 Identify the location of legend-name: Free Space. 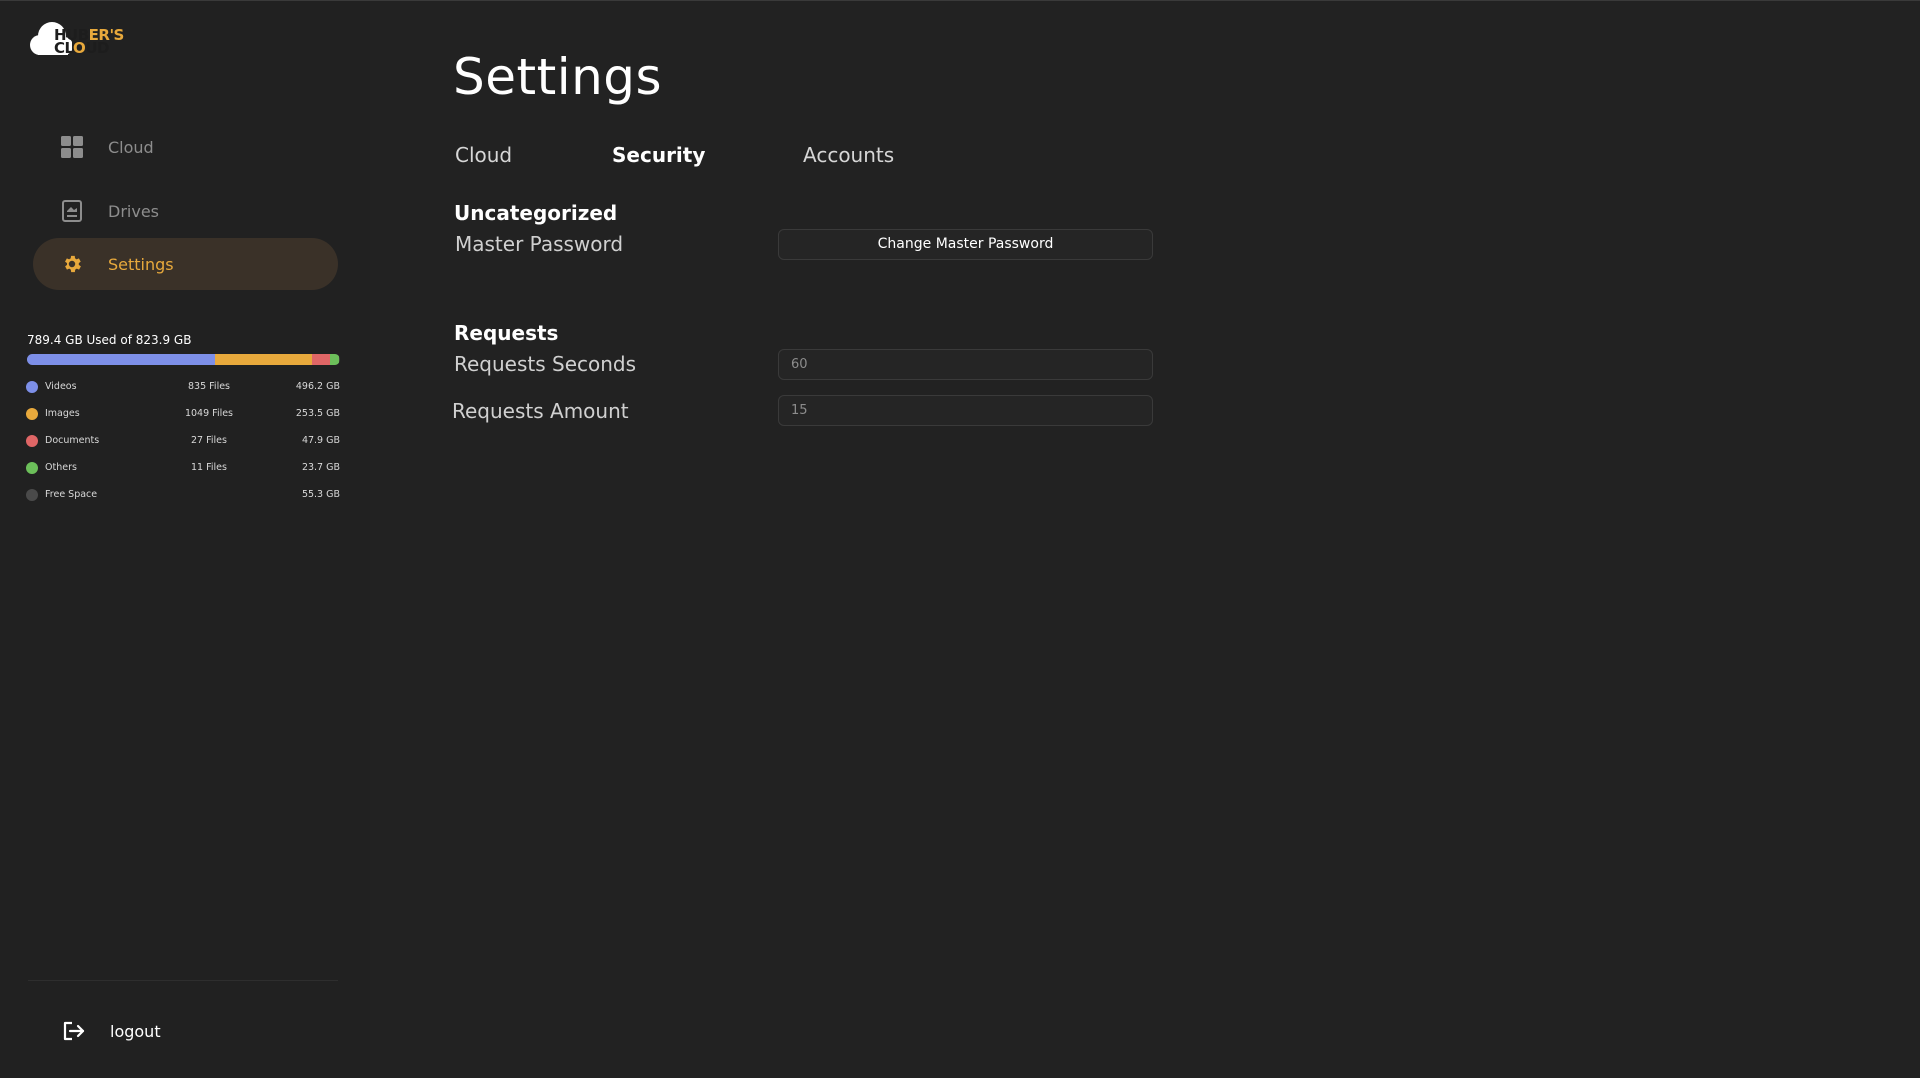
(71, 494).